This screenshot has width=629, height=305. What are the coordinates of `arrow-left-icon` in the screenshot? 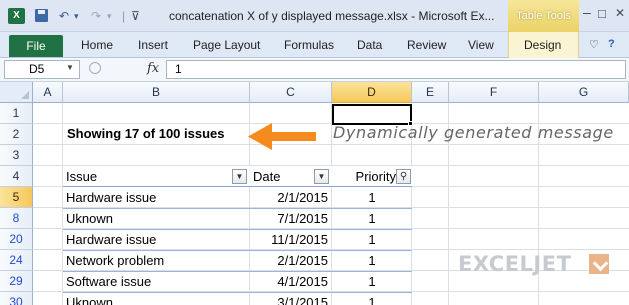 It's located at (282, 136).